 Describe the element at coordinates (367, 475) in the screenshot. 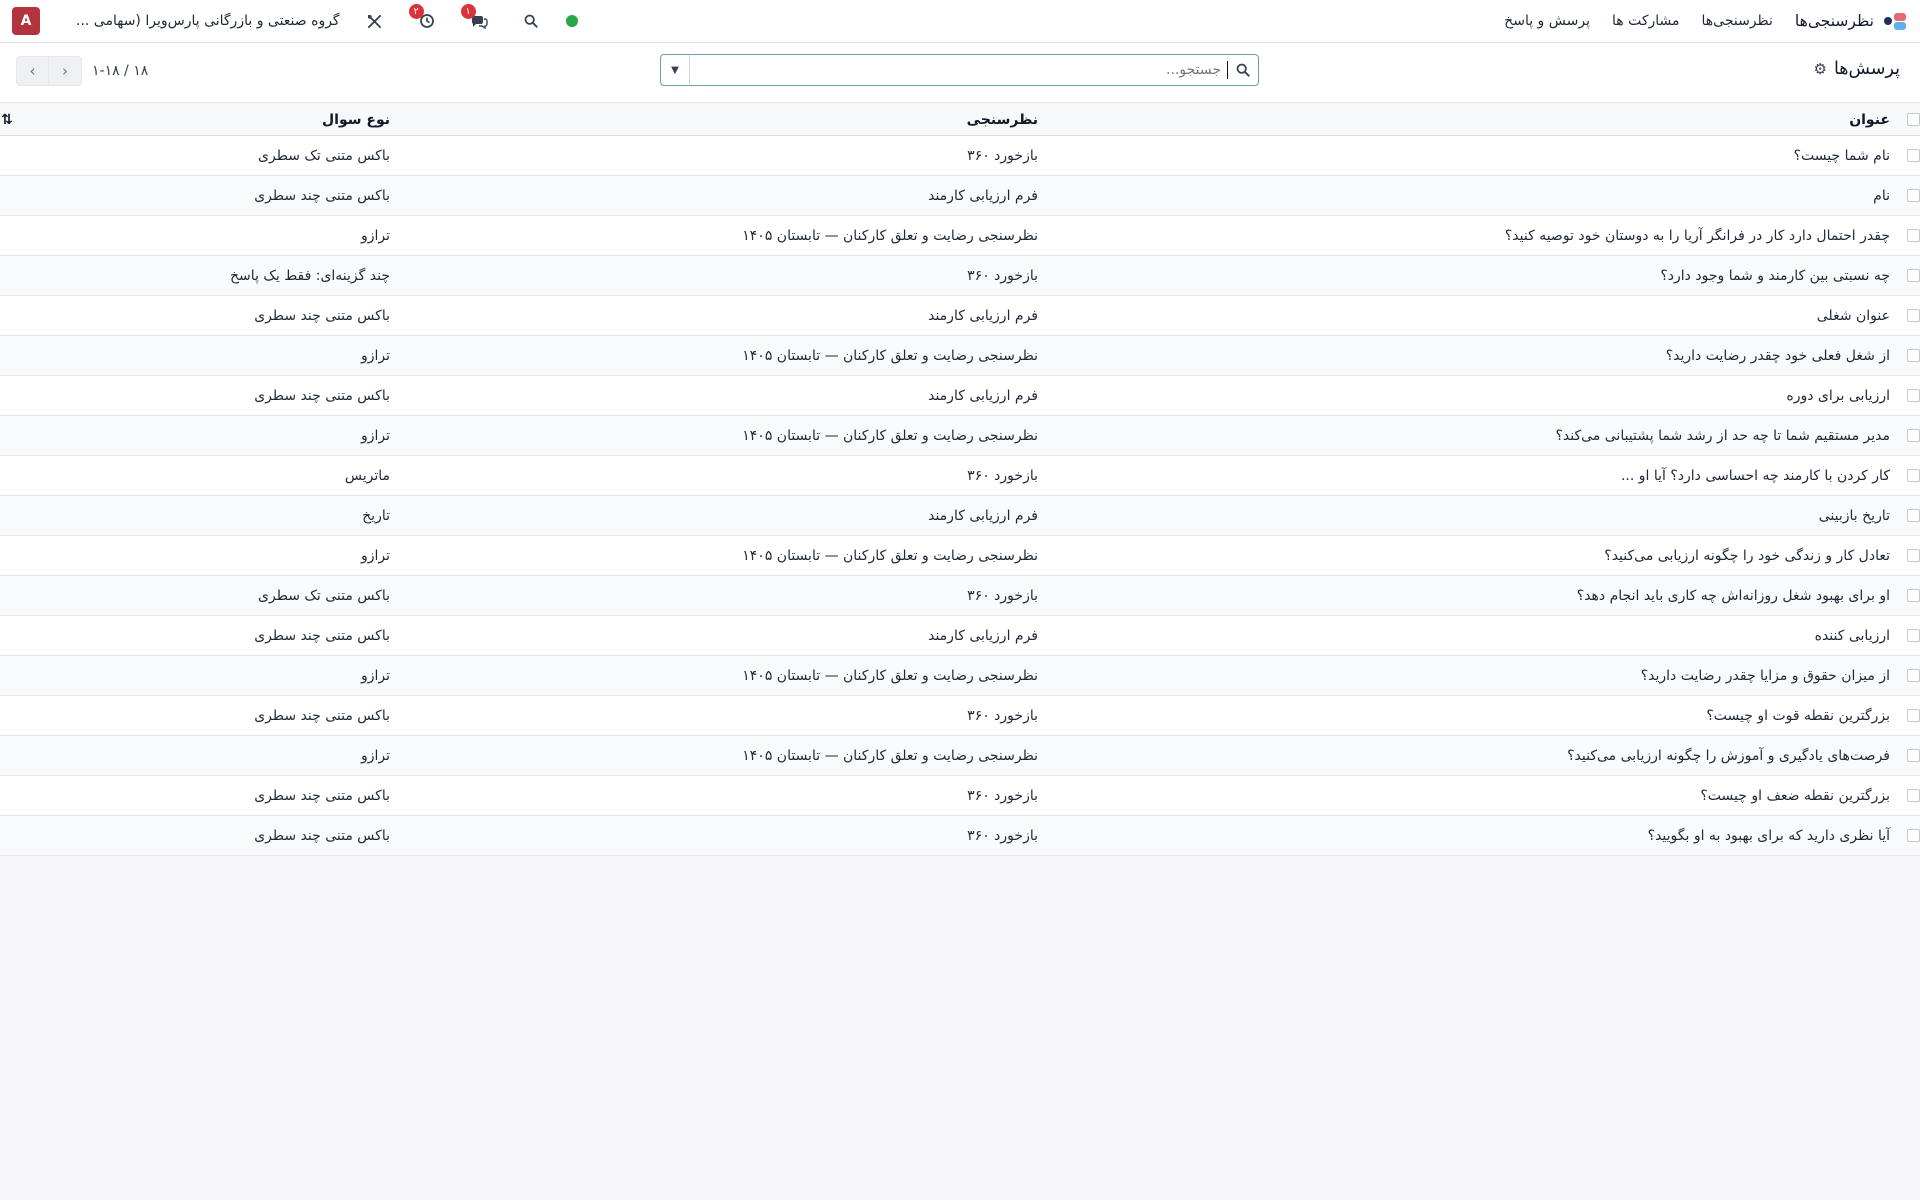

I see `row-question-type: ماتریس` at that location.